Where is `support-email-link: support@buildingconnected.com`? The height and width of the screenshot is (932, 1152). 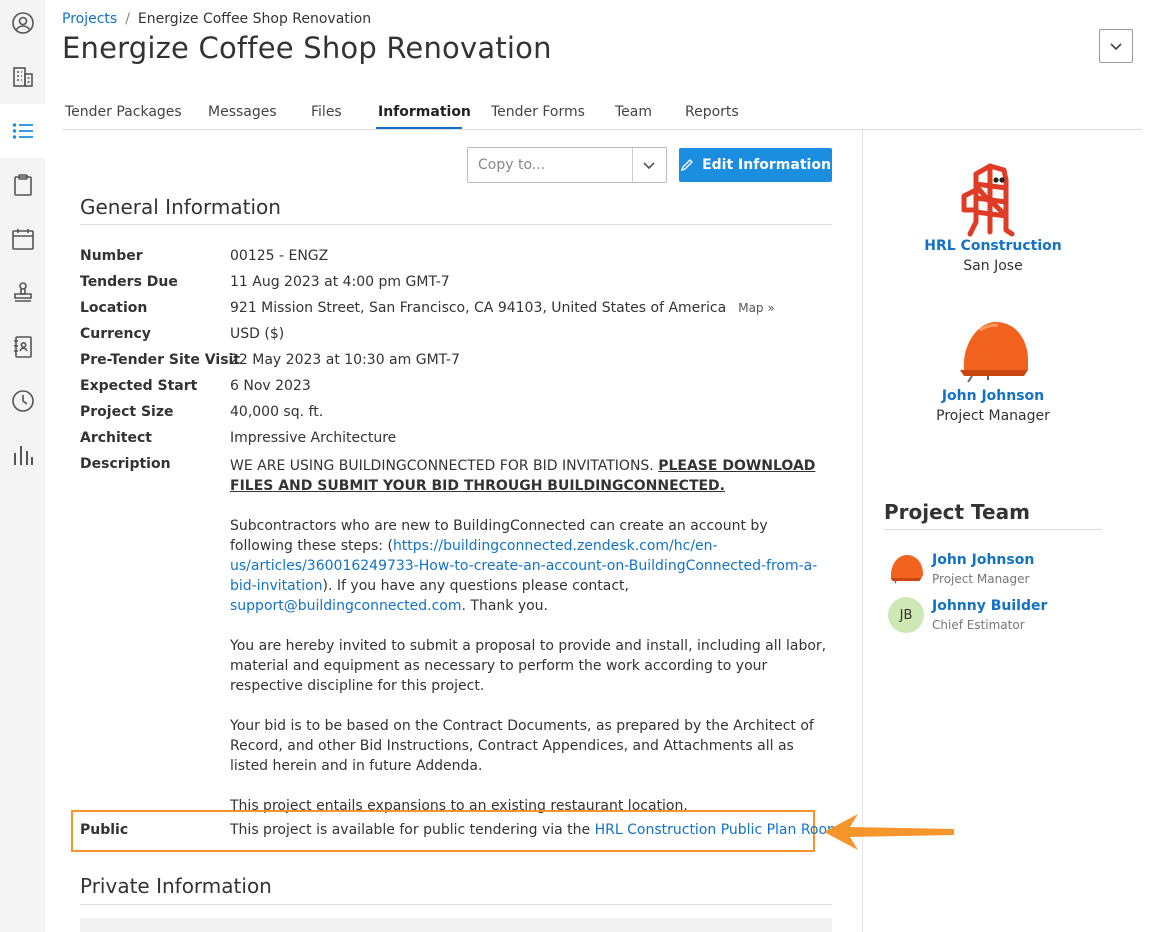
support-email-link: support@buildingconnected.com is located at coordinates (346, 606).